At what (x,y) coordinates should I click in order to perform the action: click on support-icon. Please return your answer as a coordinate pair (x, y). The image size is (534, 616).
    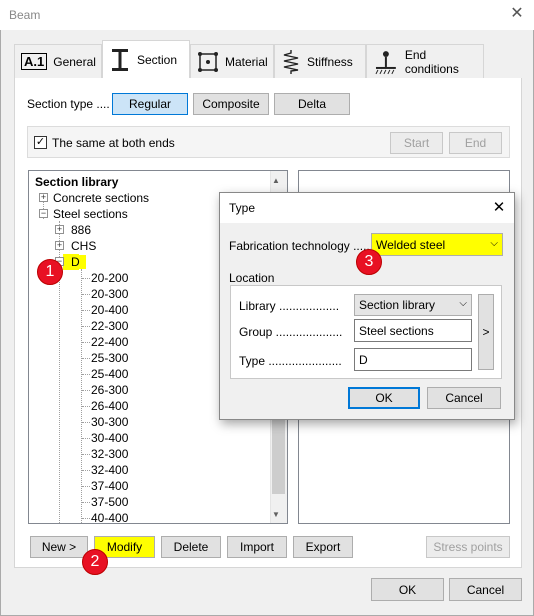
    Looking at the image, I should click on (385, 62).